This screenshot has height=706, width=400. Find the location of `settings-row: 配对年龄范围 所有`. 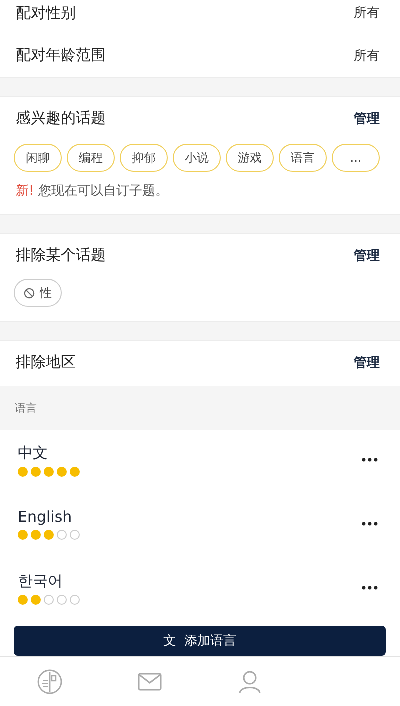

settings-row: 配对年龄范围 所有 is located at coordinates (200, 55).